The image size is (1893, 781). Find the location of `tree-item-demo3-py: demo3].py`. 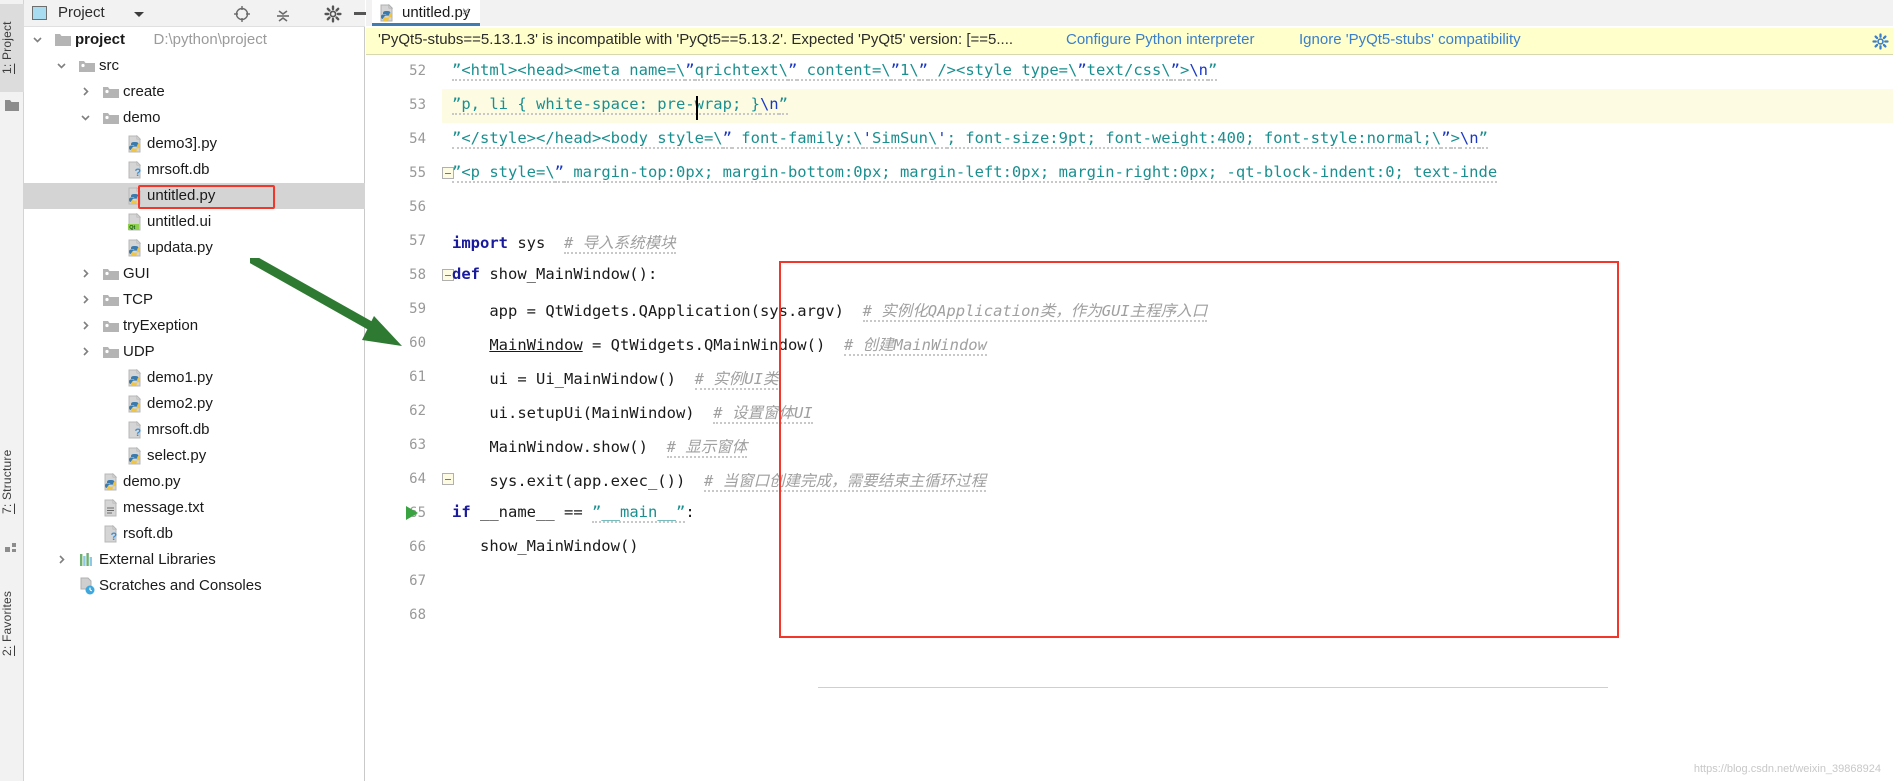

tree-item-demo3-py: demo3].py is located at coordinates (194, 144).